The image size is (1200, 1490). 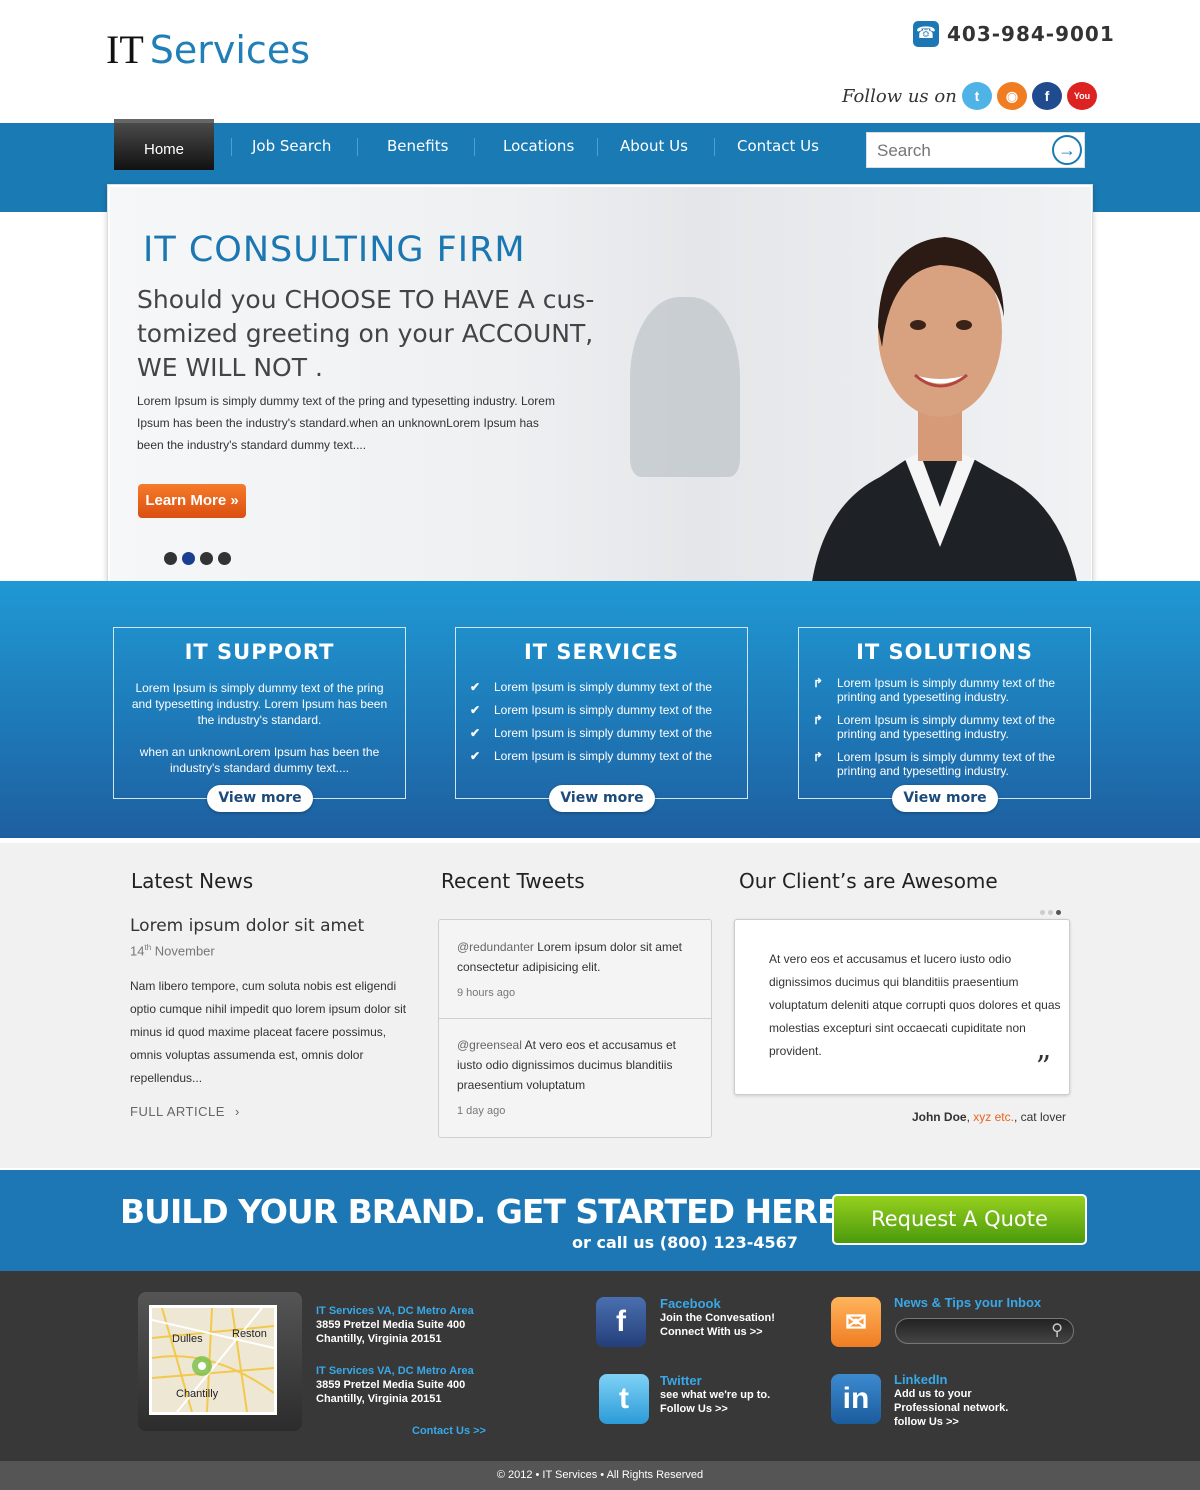 What do you see at coordinates (575, 1018) in the screenshot?
I see `tweet-divider` at bounding box center [575, 1018].